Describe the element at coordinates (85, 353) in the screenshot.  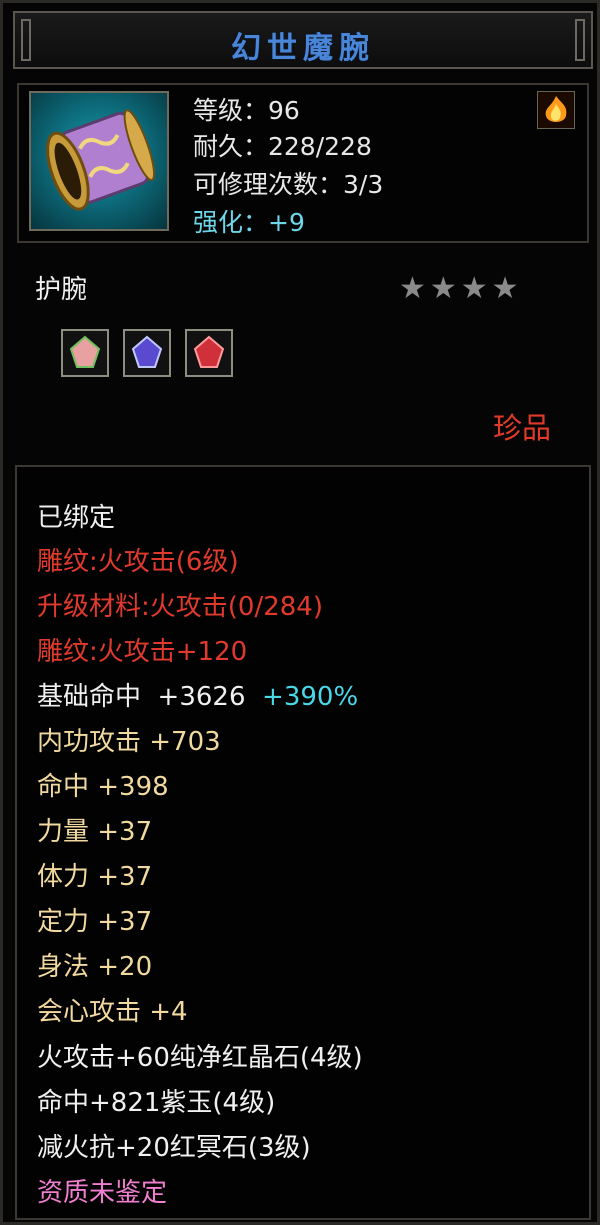
I see `ruby-gem-icon` at that location.